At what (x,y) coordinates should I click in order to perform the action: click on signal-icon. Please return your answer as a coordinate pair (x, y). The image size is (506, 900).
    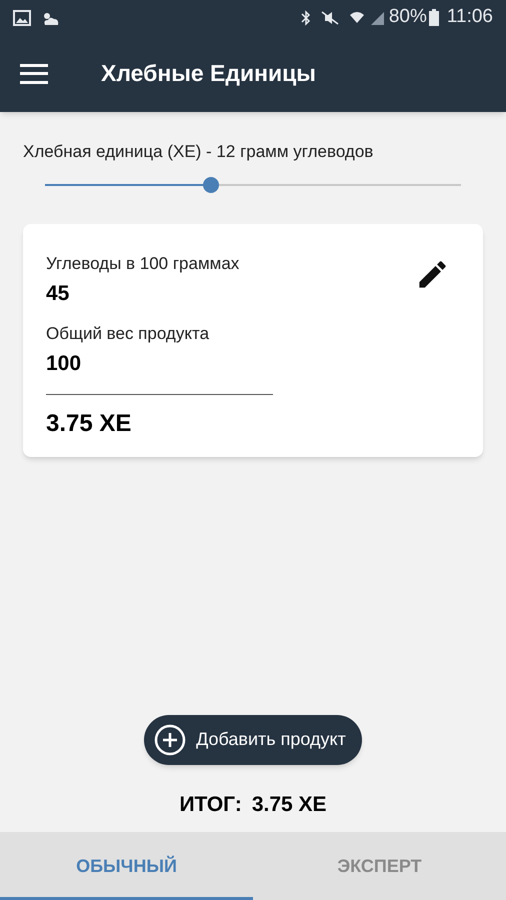
    Looking at the image, I should click on (376, 18).